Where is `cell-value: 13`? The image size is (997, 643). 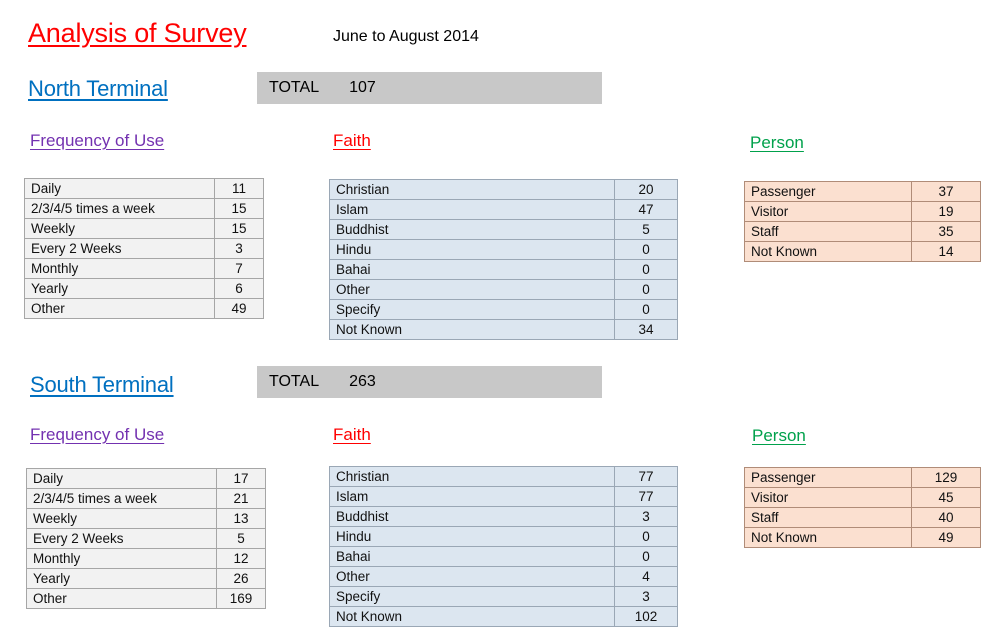
cell-value: 13 is located at coordinates (241, 518).